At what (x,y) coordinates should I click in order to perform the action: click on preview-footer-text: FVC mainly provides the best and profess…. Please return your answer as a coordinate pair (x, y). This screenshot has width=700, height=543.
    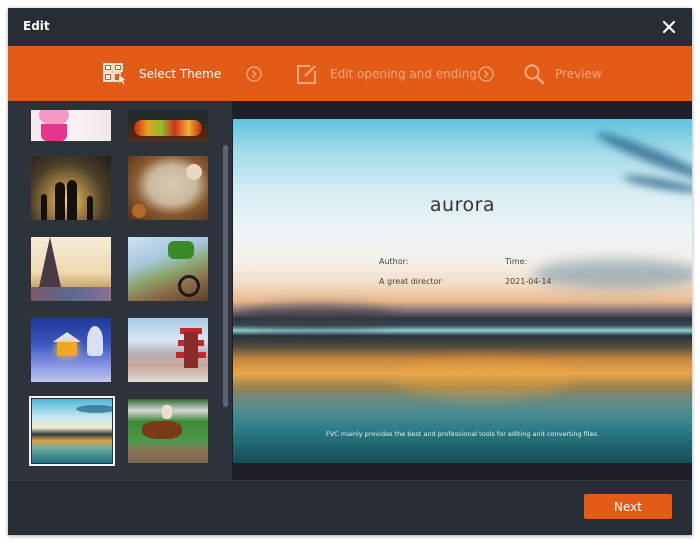
    Looking at the image, I should click on (462, 434).